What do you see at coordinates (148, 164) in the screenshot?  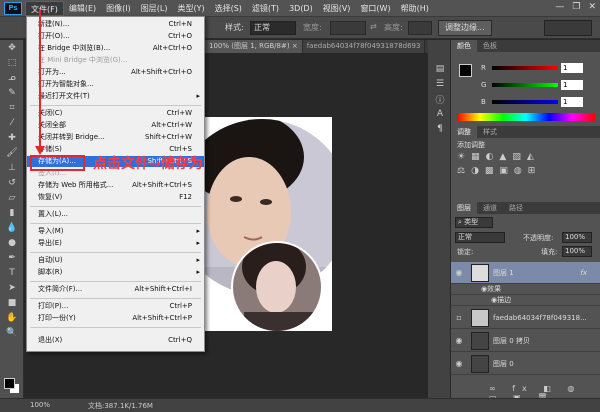 I see `annotation-label: 点击文件→储存为` at bounding box center [148, 164].